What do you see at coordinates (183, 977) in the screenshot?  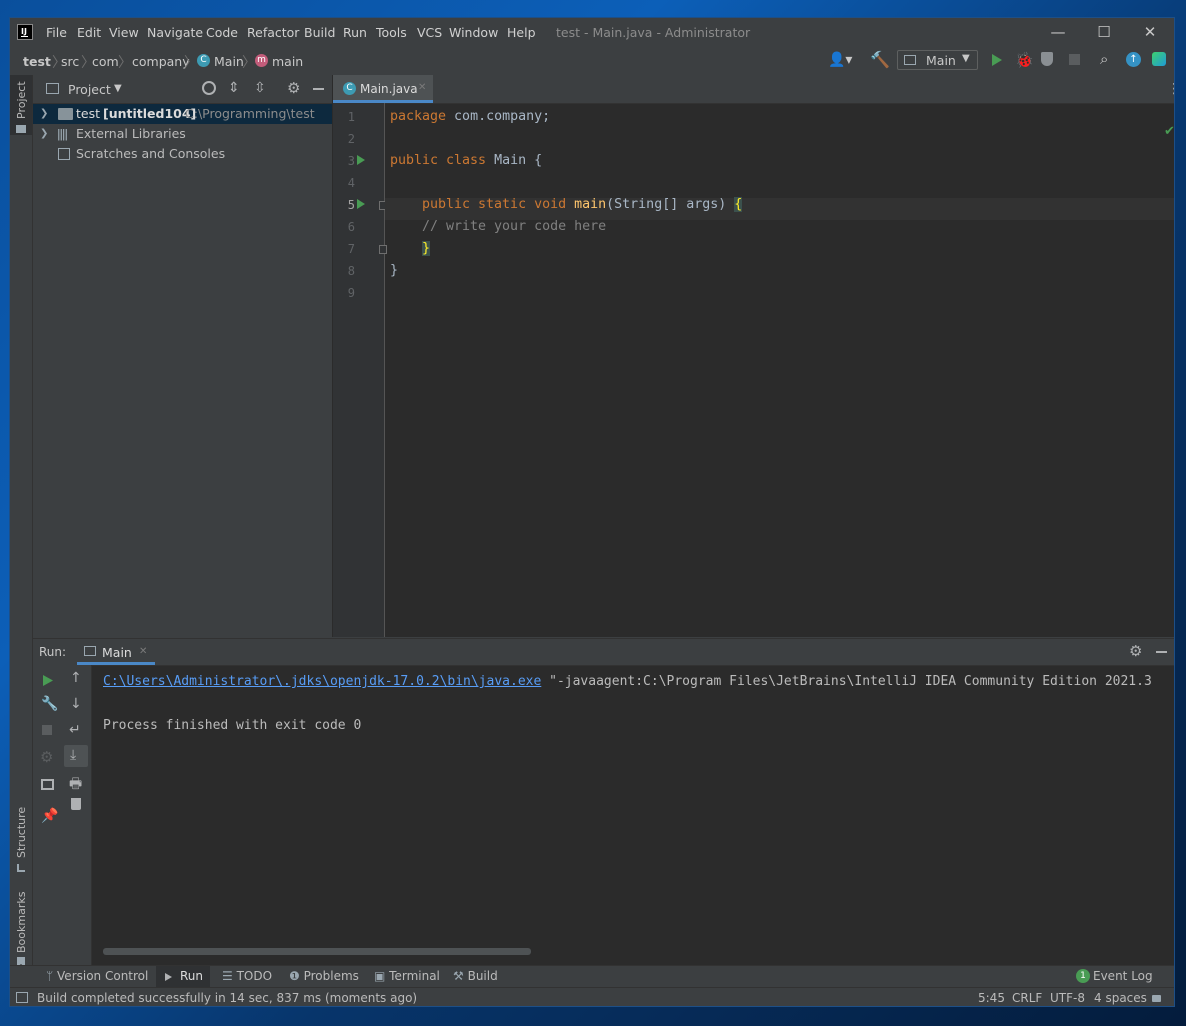 I see `tool-tab-run: Run` at bounding box center [183, 977].